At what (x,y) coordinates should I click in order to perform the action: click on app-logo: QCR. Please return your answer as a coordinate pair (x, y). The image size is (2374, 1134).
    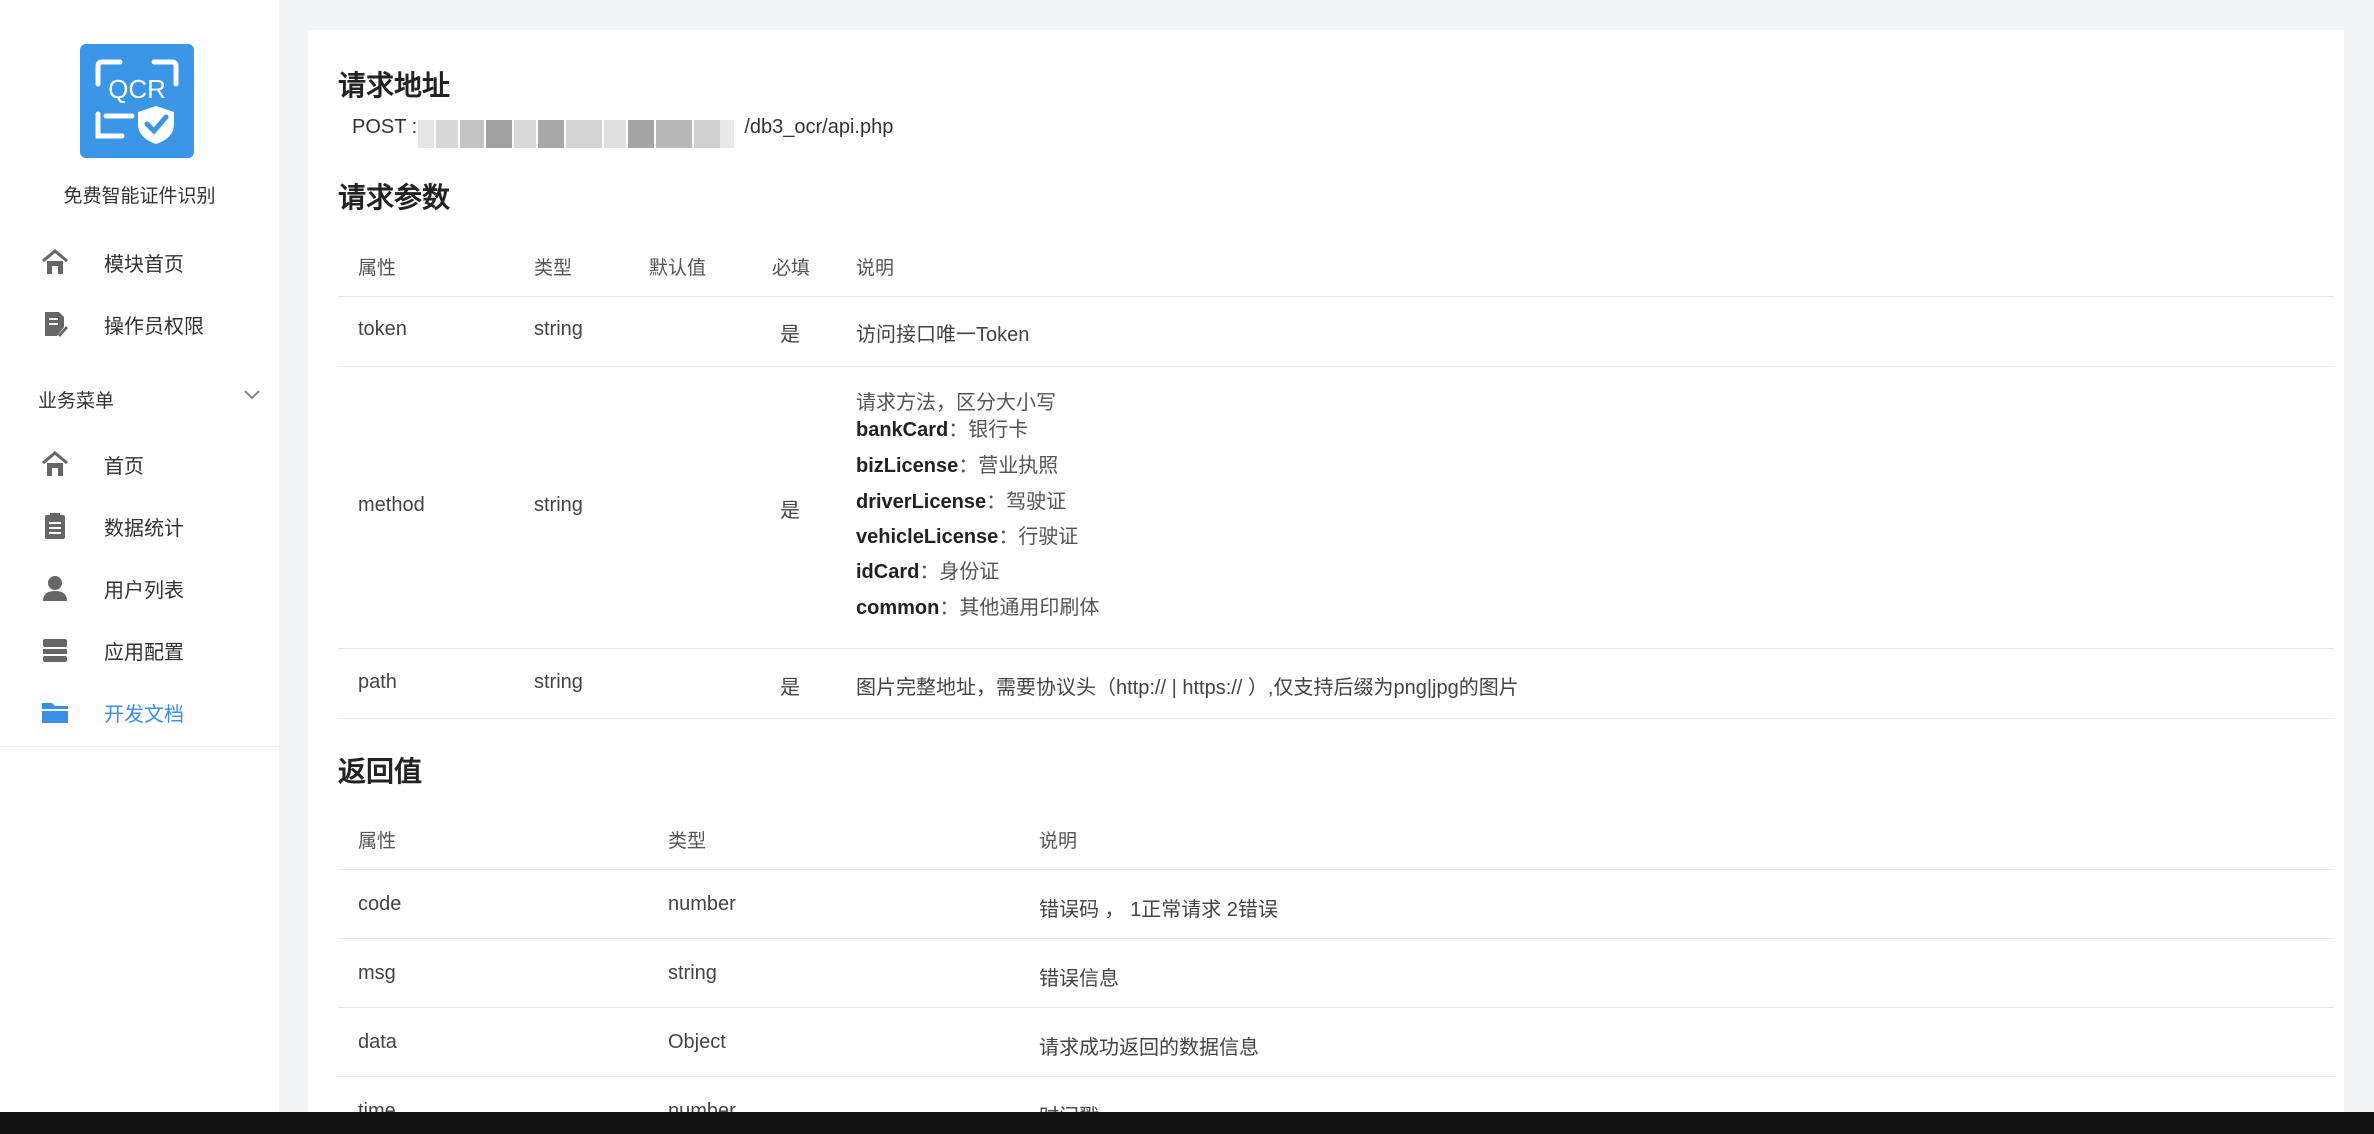
    Looking at the image, I should click on (137, 101).